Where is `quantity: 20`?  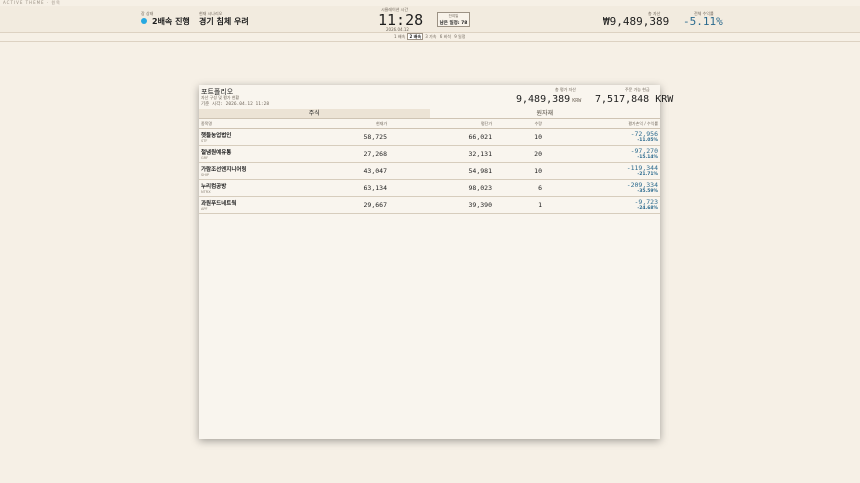 quantity: 20 is located at coordinates (519, 154).